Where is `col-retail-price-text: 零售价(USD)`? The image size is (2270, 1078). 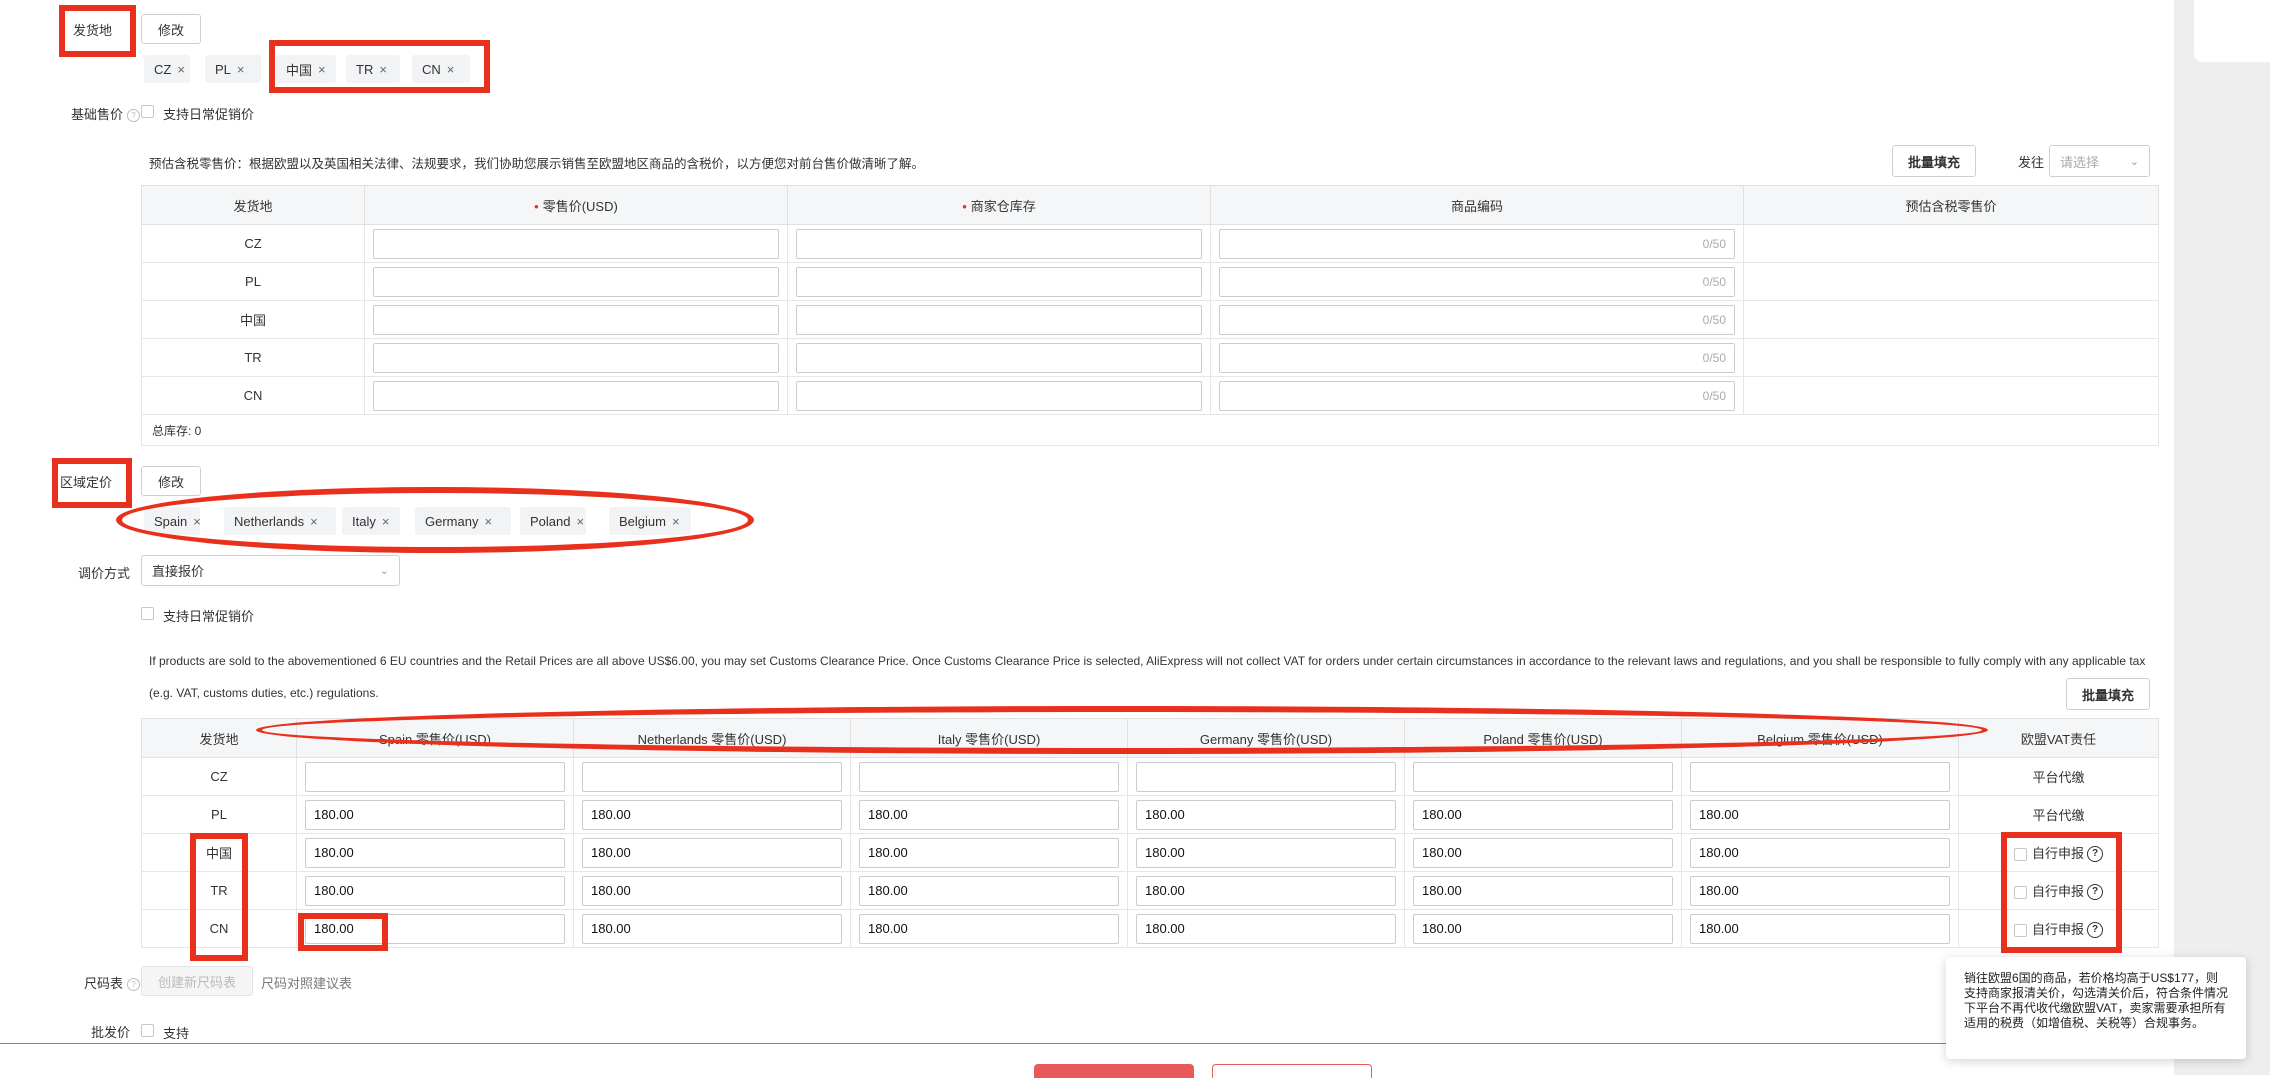
col-retail-price-text: 零售价(USD) is located at coordinates (580, 206).